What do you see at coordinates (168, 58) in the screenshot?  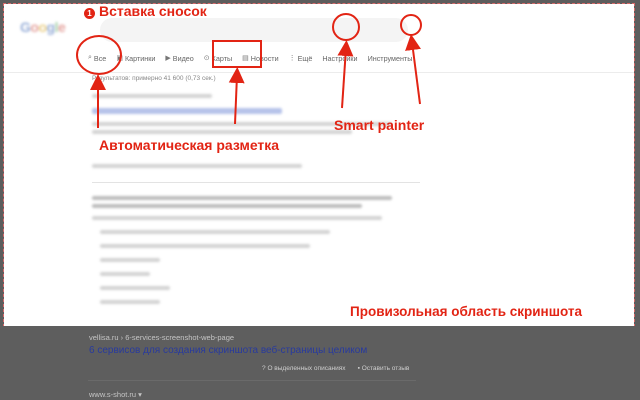 I see `video-icon: ▶` at bounding box center [168, 58].